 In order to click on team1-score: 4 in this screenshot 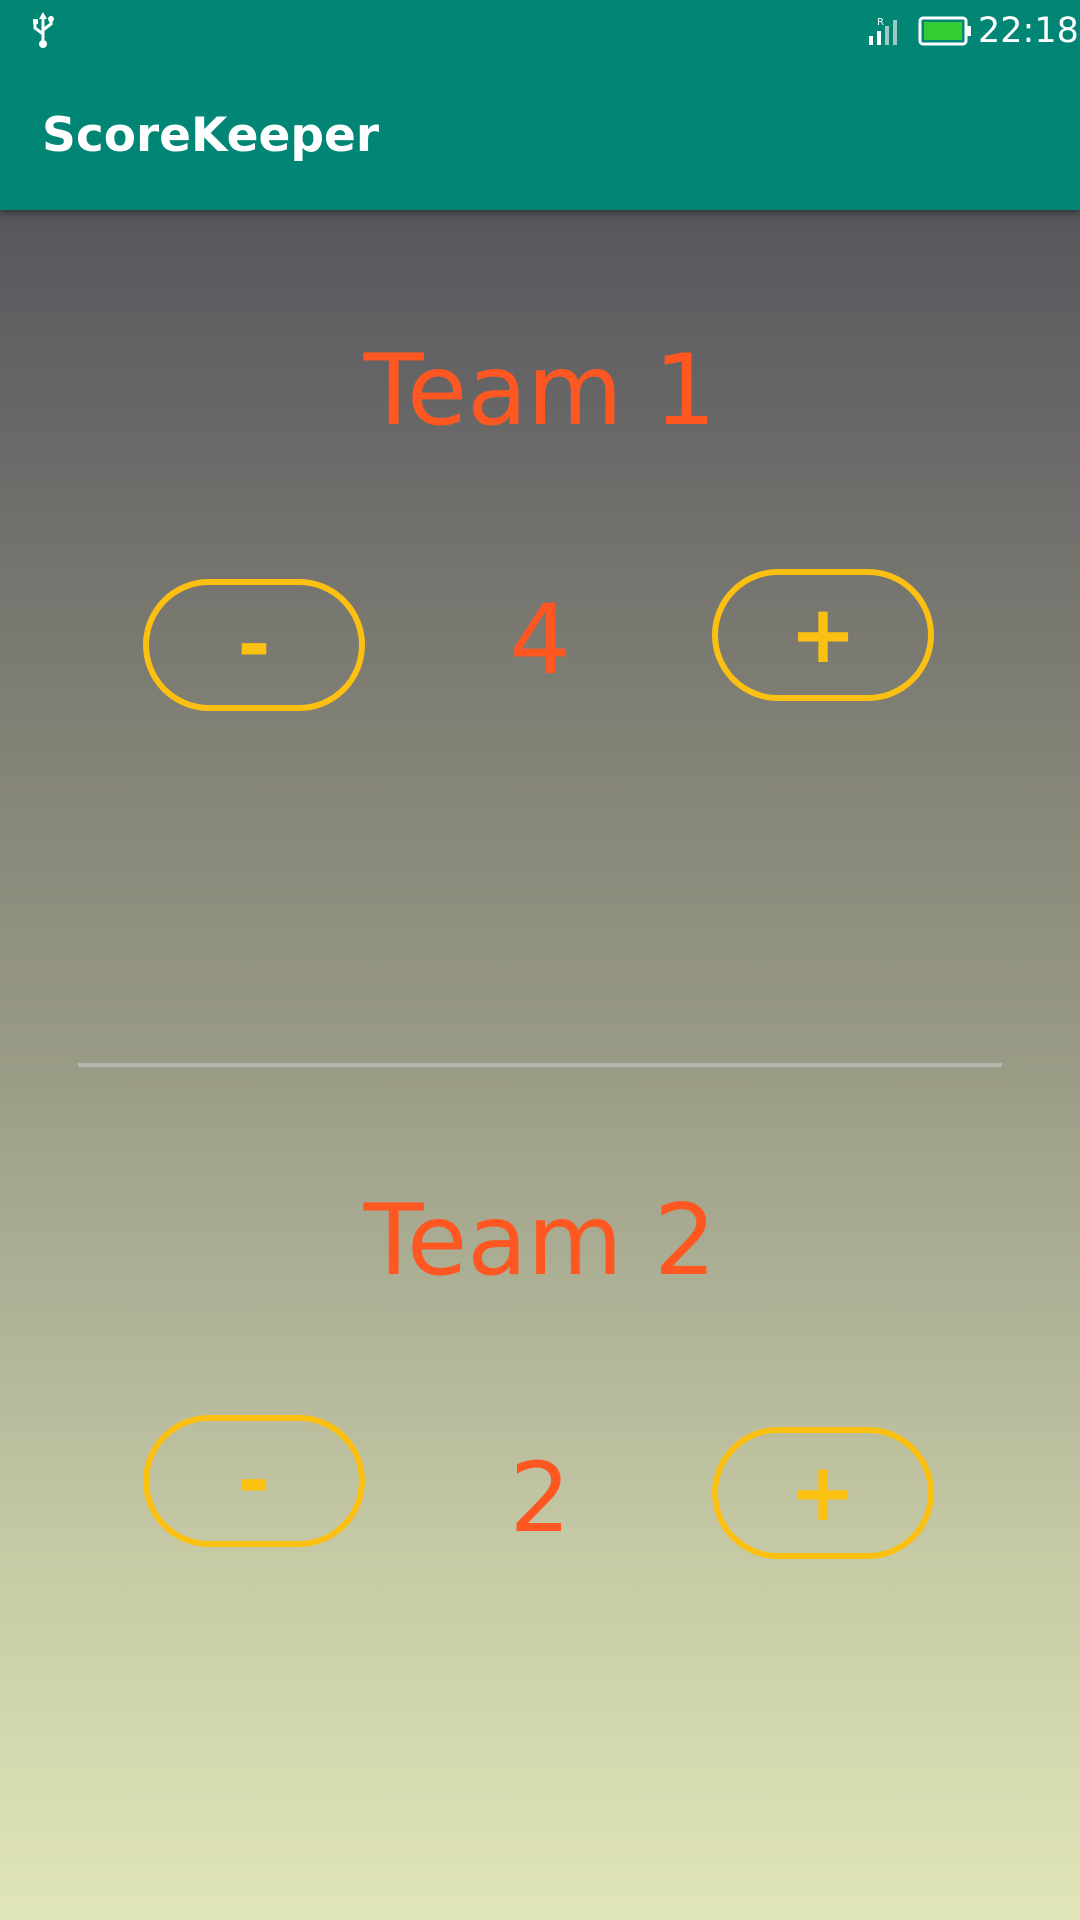, I will do `click(540, 640)`.